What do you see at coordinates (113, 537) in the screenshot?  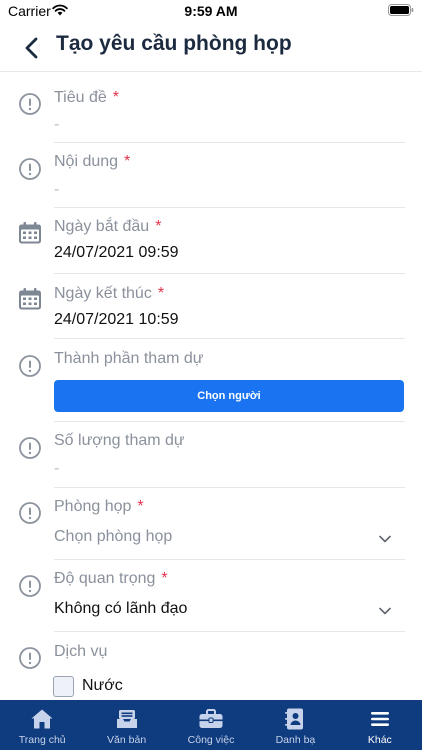 I see `room-select: Chọn phòng họp` at bounding box center [113, 537].